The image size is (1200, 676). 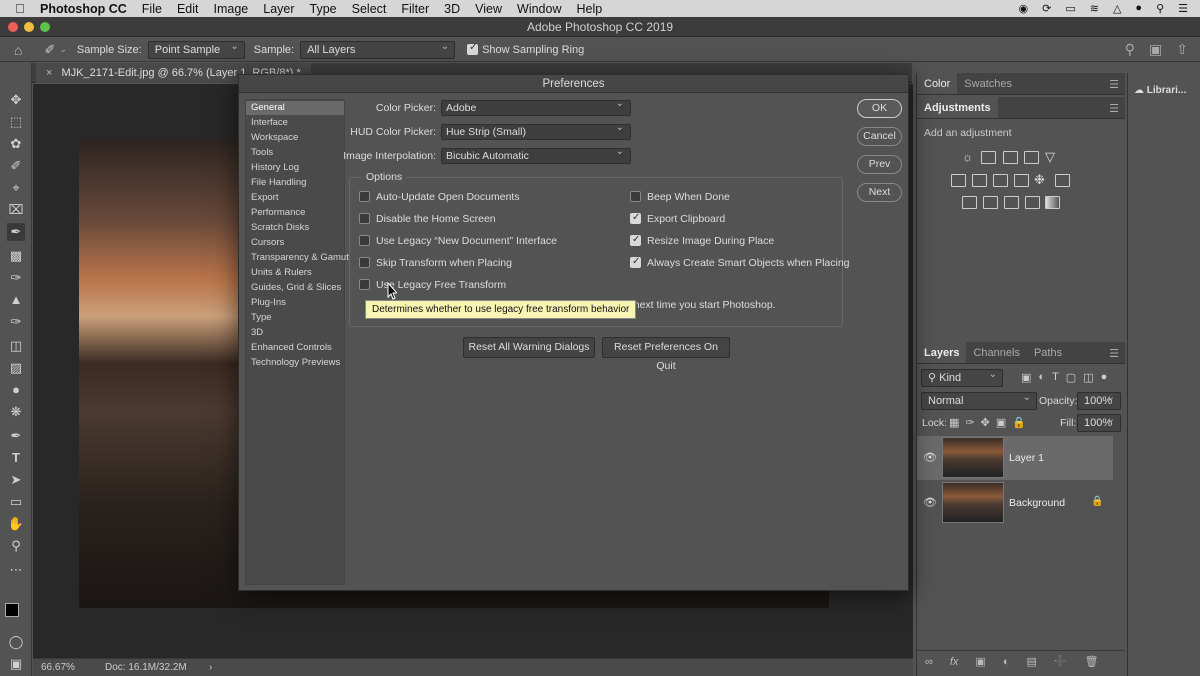 What do you see at coordinates (369, 9) in the screenshot?
I see `menu-select: Select` at bounding box center [369, 9].